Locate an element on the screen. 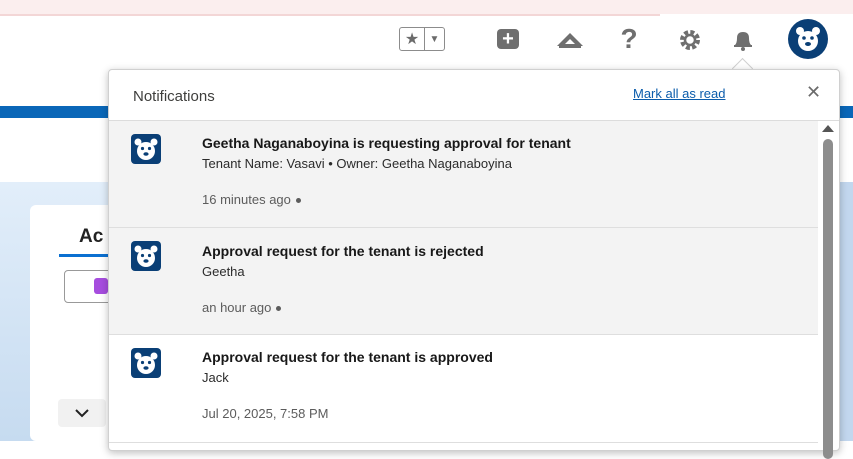 The image size is (853, 459). notification-time: an hour ago is located at coordinates (242, 307).